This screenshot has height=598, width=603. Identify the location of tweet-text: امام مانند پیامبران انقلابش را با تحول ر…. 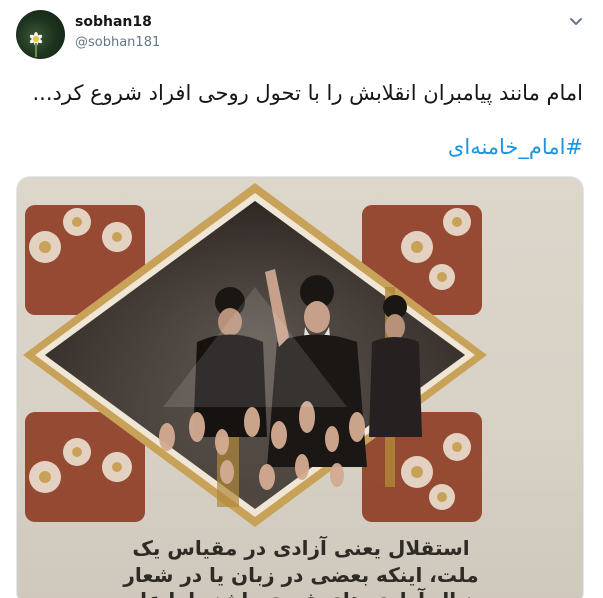
(307, 93).